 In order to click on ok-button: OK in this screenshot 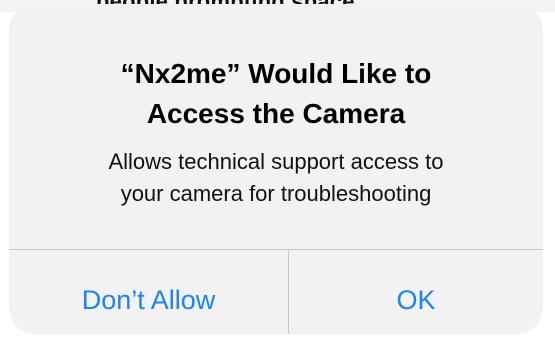, I will do `click(416, 292)`.